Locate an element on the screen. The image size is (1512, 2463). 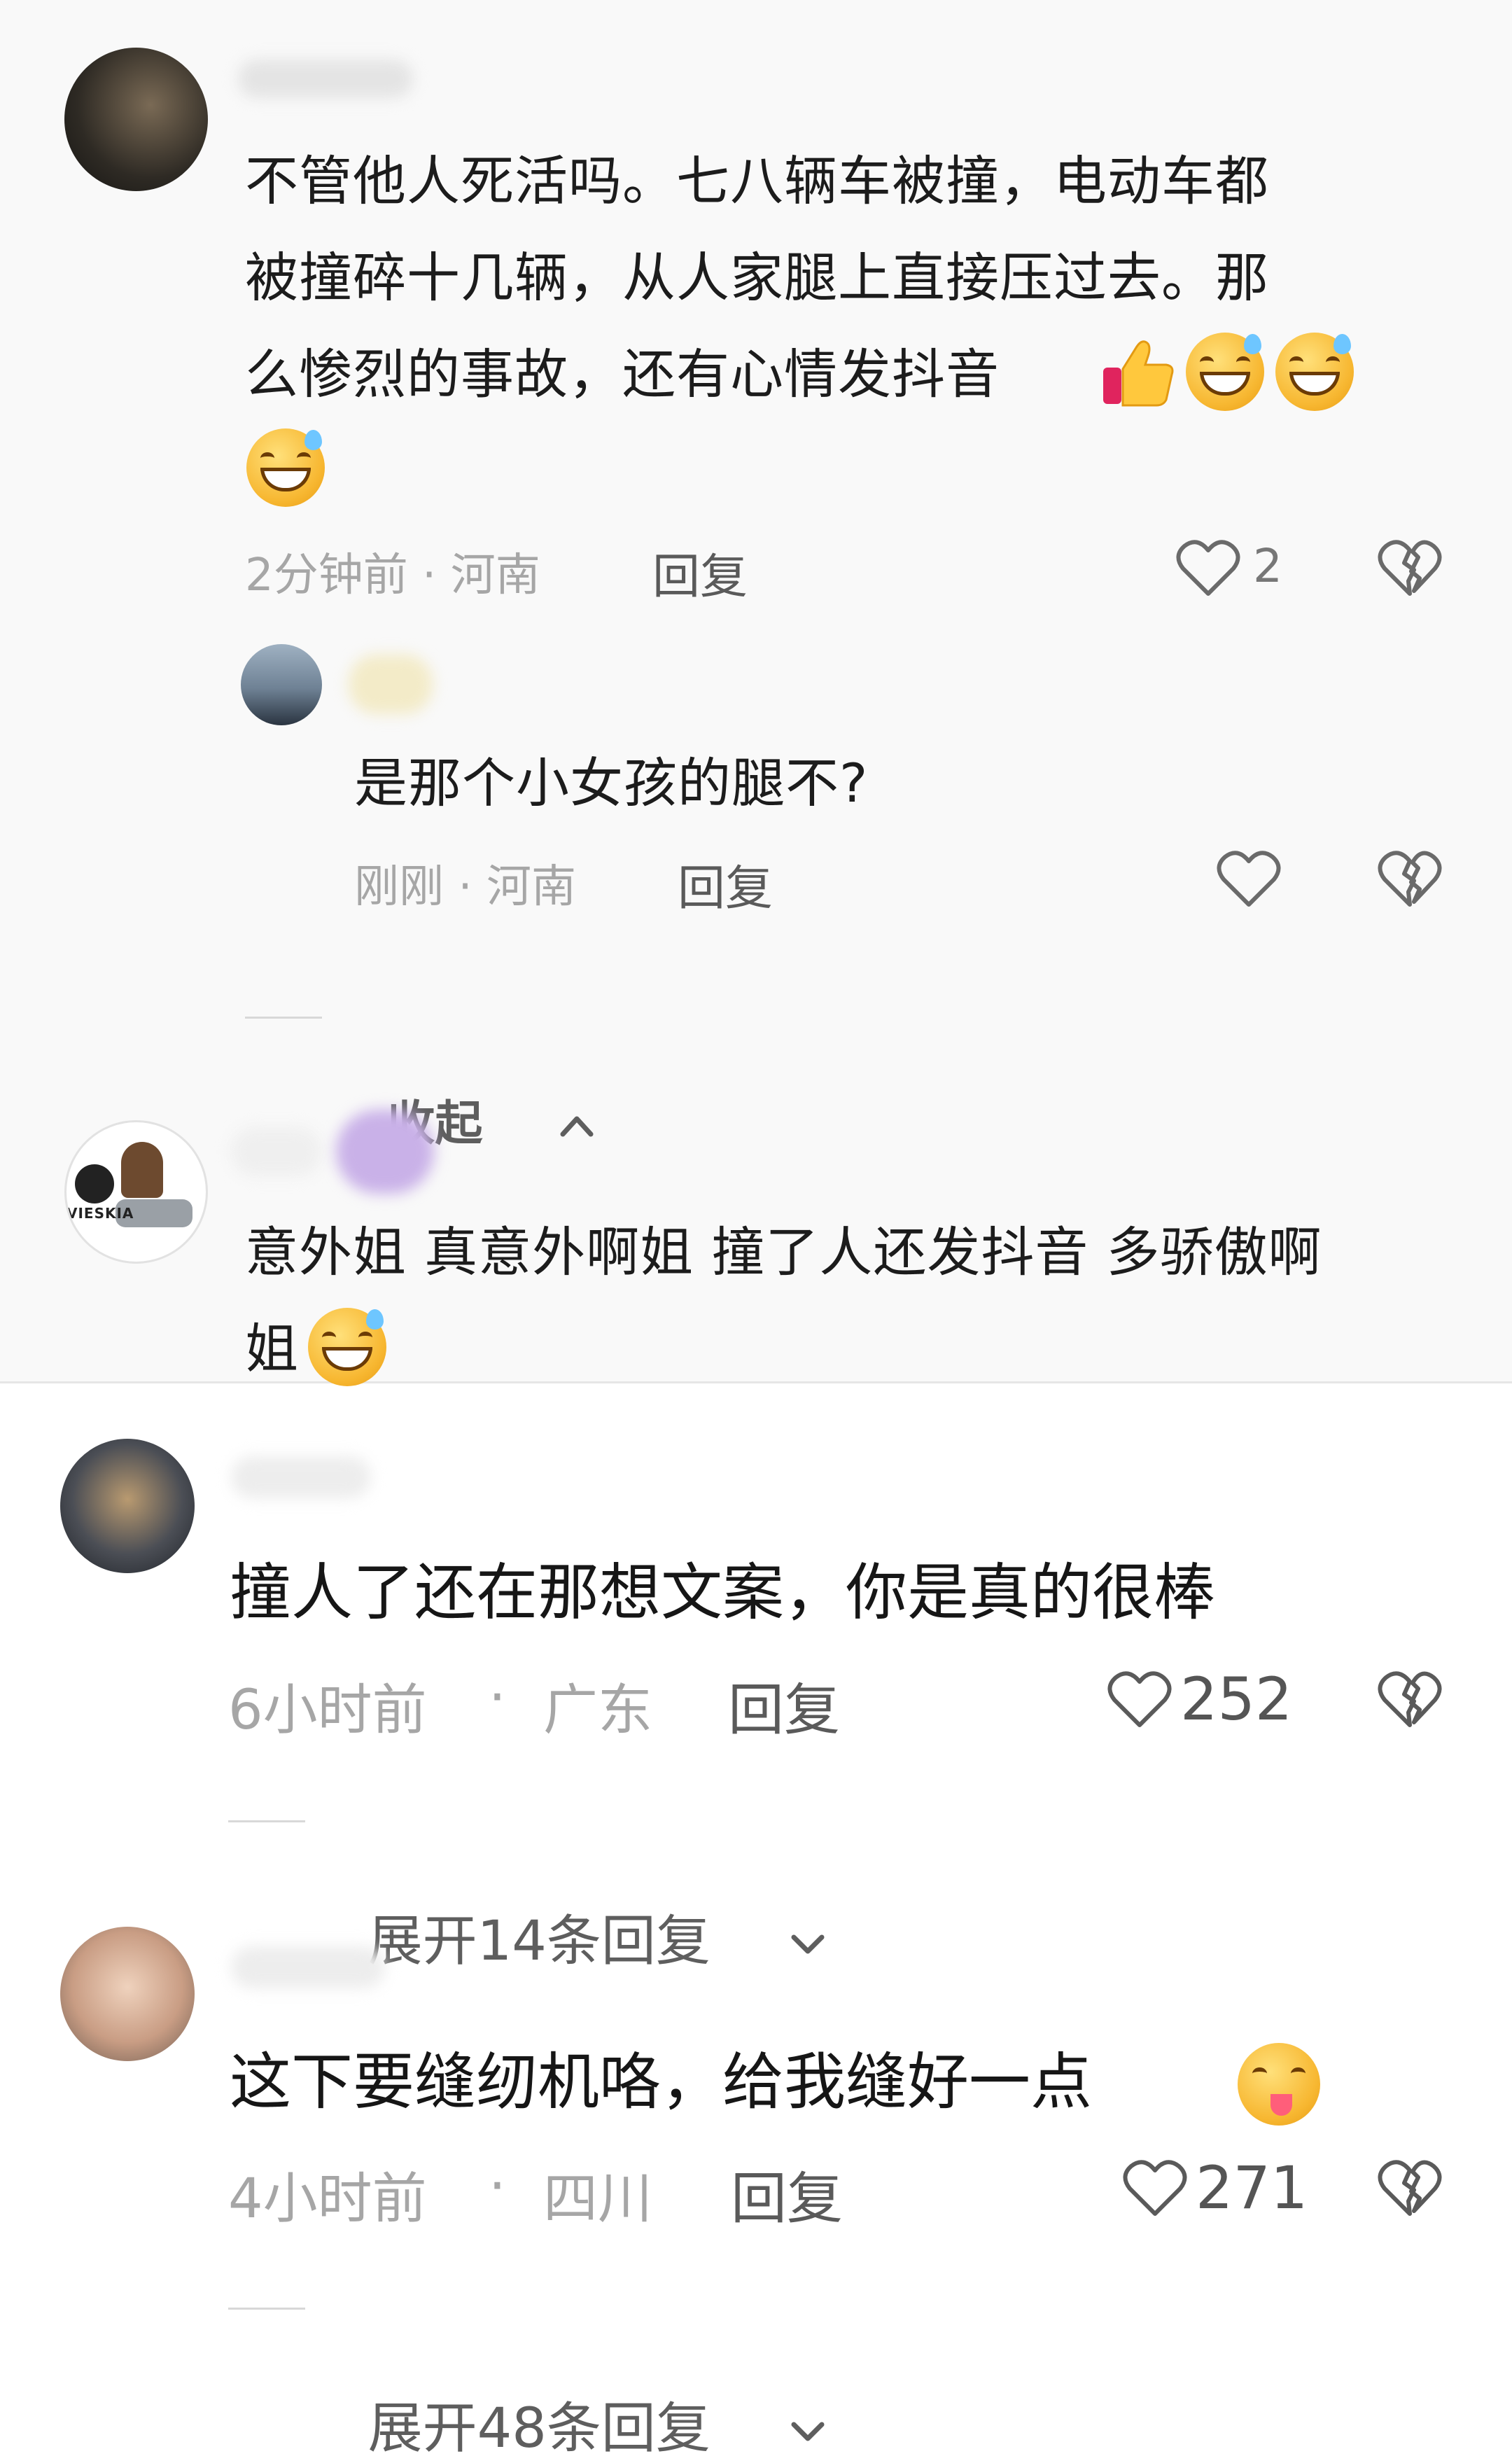
like-count: 271 is located at coordinates (1252, 2188).